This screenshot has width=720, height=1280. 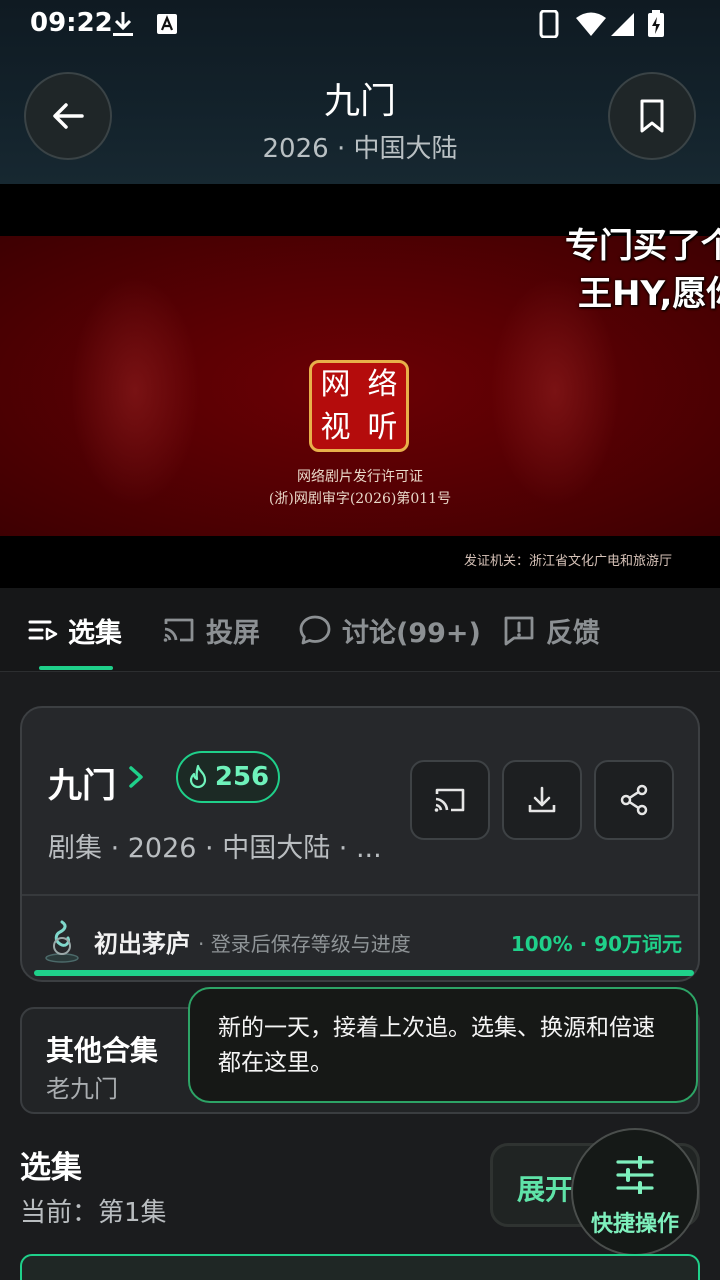 What do you see at coordinates (315, 630) in the screenshot?
I see `comment-icon` at bounding box center [315, 630].